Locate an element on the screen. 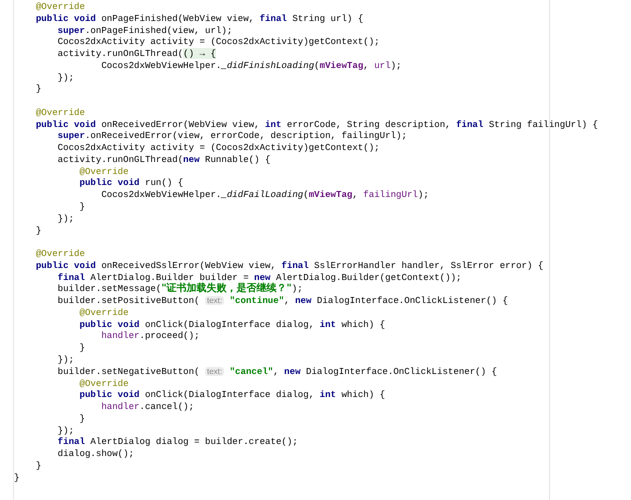 This screenshot has height=500, width=631. code-line: final AlertDialog.Builder builder = new AlertDialog.Builder(getContext()); is located at coordinates (259, 277).